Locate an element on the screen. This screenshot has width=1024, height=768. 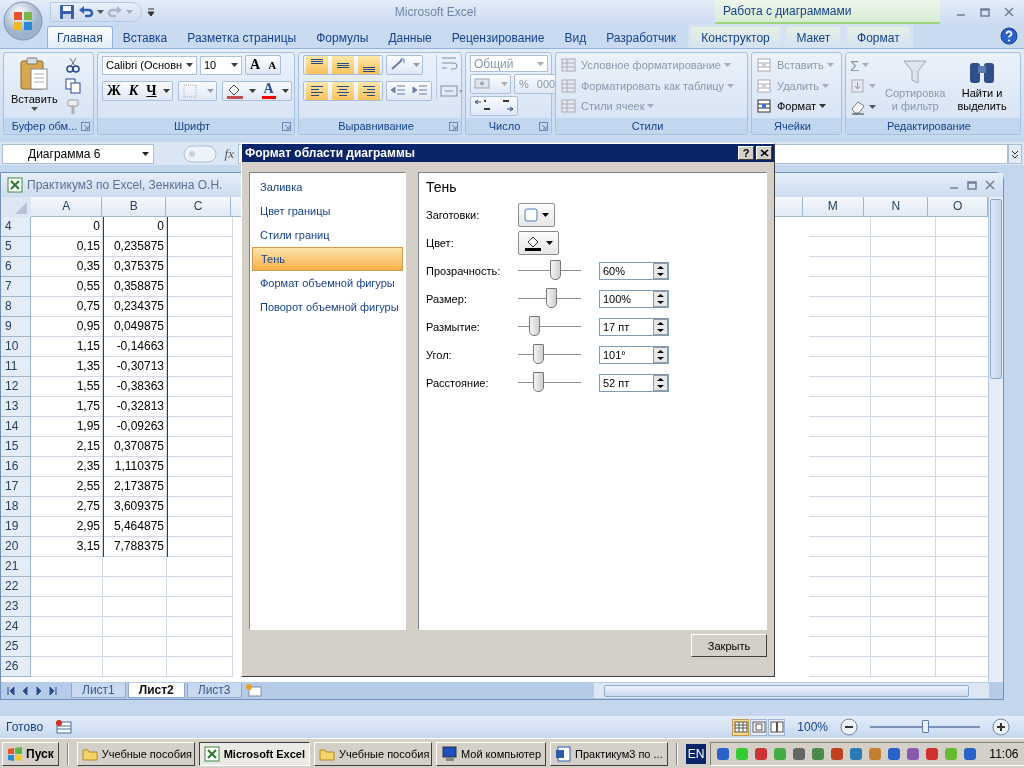
sheet-tab: Лист2 is located at coordinates (156, 690).